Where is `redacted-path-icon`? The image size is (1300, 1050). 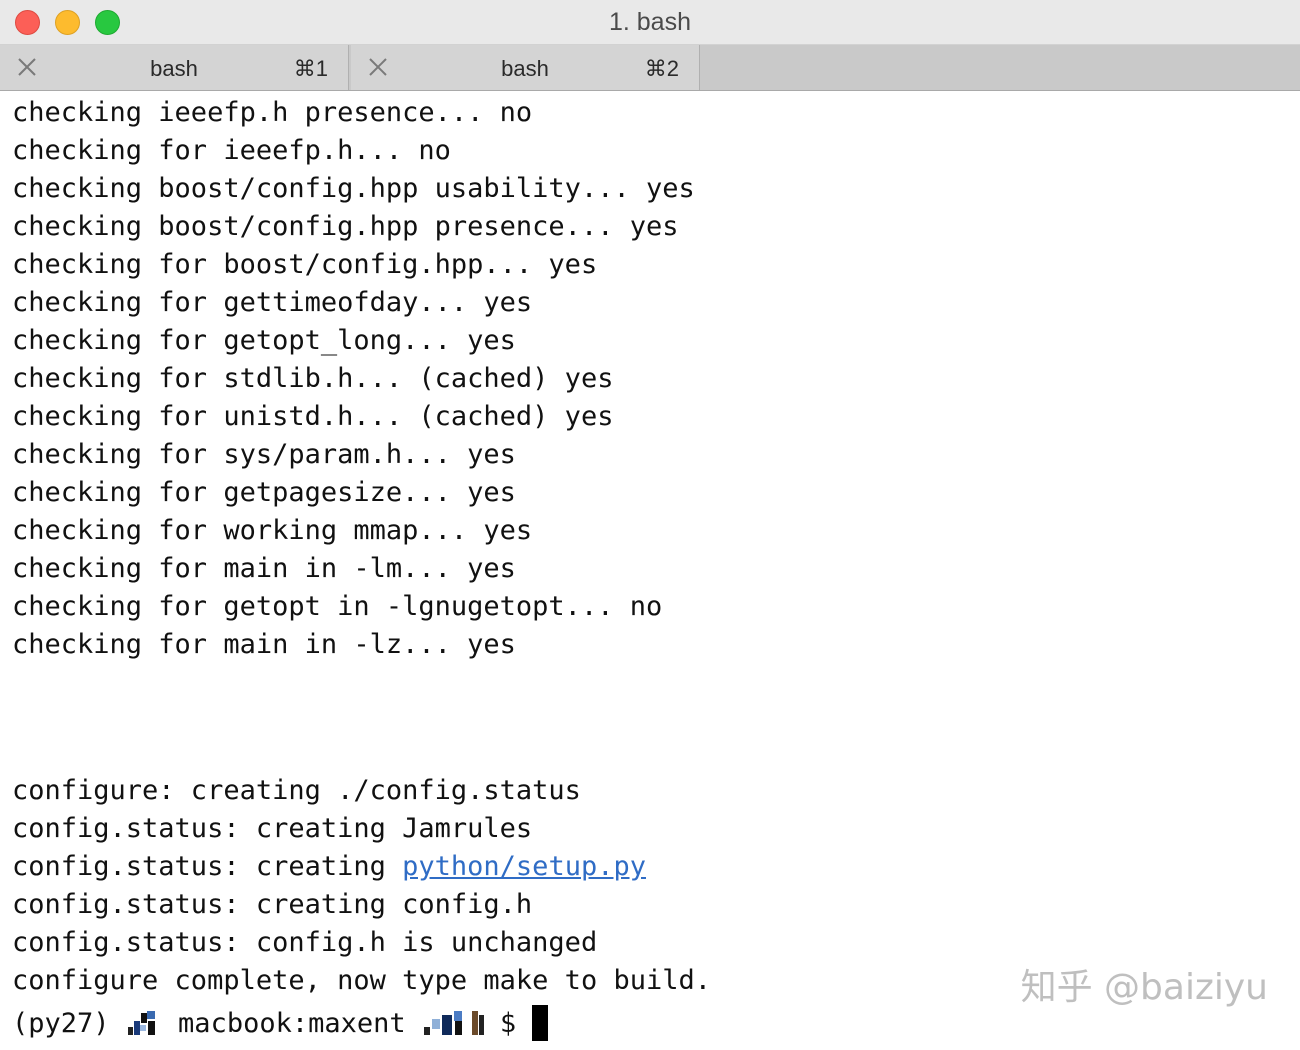
redacted-path-icon is located at coordinates (453, 1022).